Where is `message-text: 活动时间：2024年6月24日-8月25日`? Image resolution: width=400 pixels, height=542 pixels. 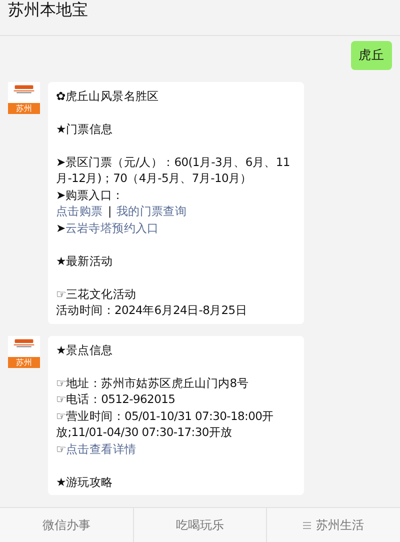
message-text: 活动时间：2024年6月24日-8月25日 is located at coordinates (152, 310).